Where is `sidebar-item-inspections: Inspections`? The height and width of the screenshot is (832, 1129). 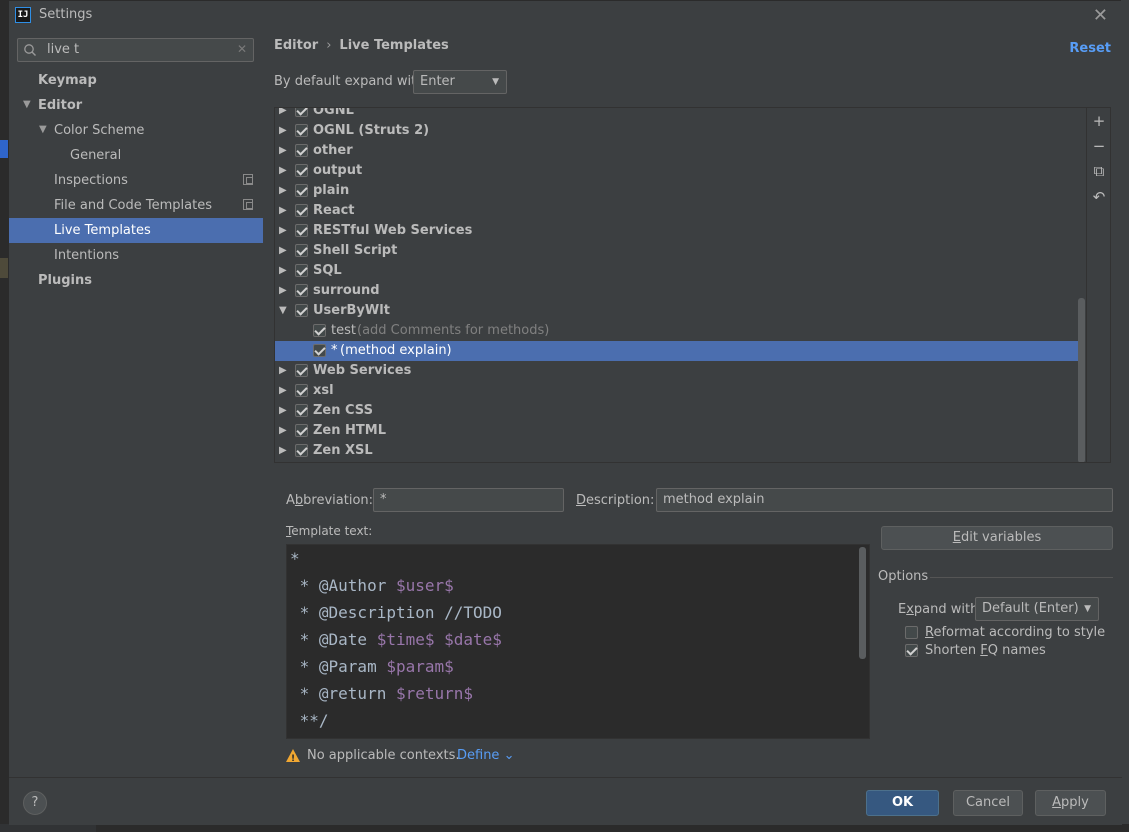
sidebar-item-inspections: Inspections is located at coordinates (158, 180).